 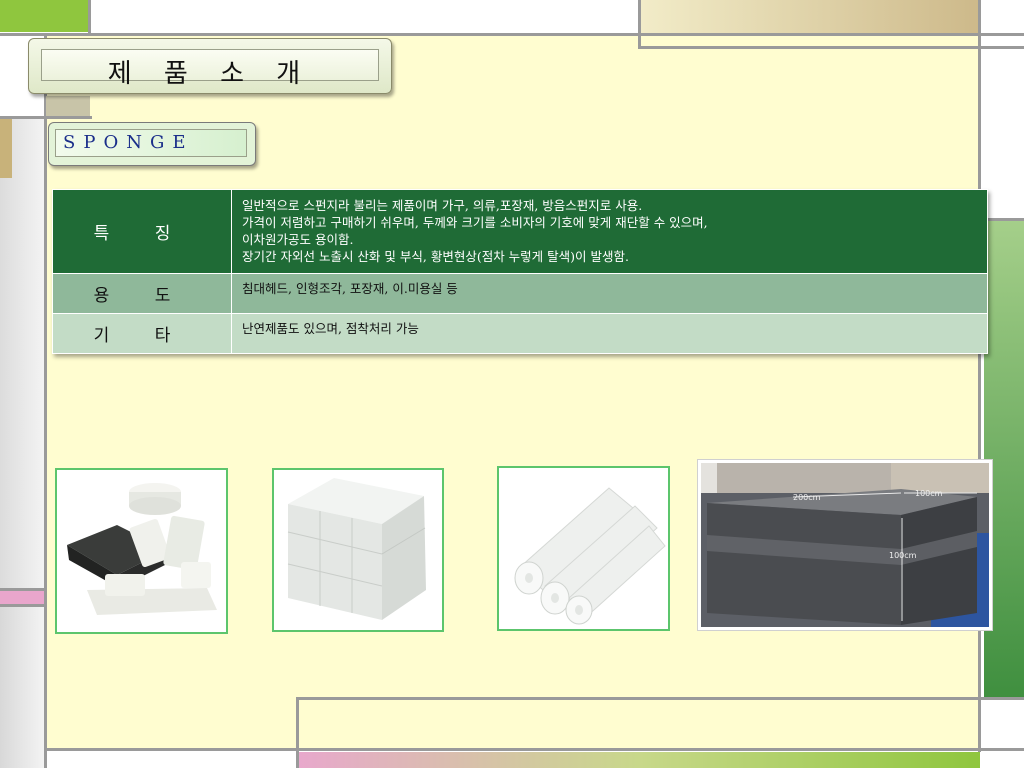 I want to click on section-label-box: SPONGE, so click(x=152, y=144).